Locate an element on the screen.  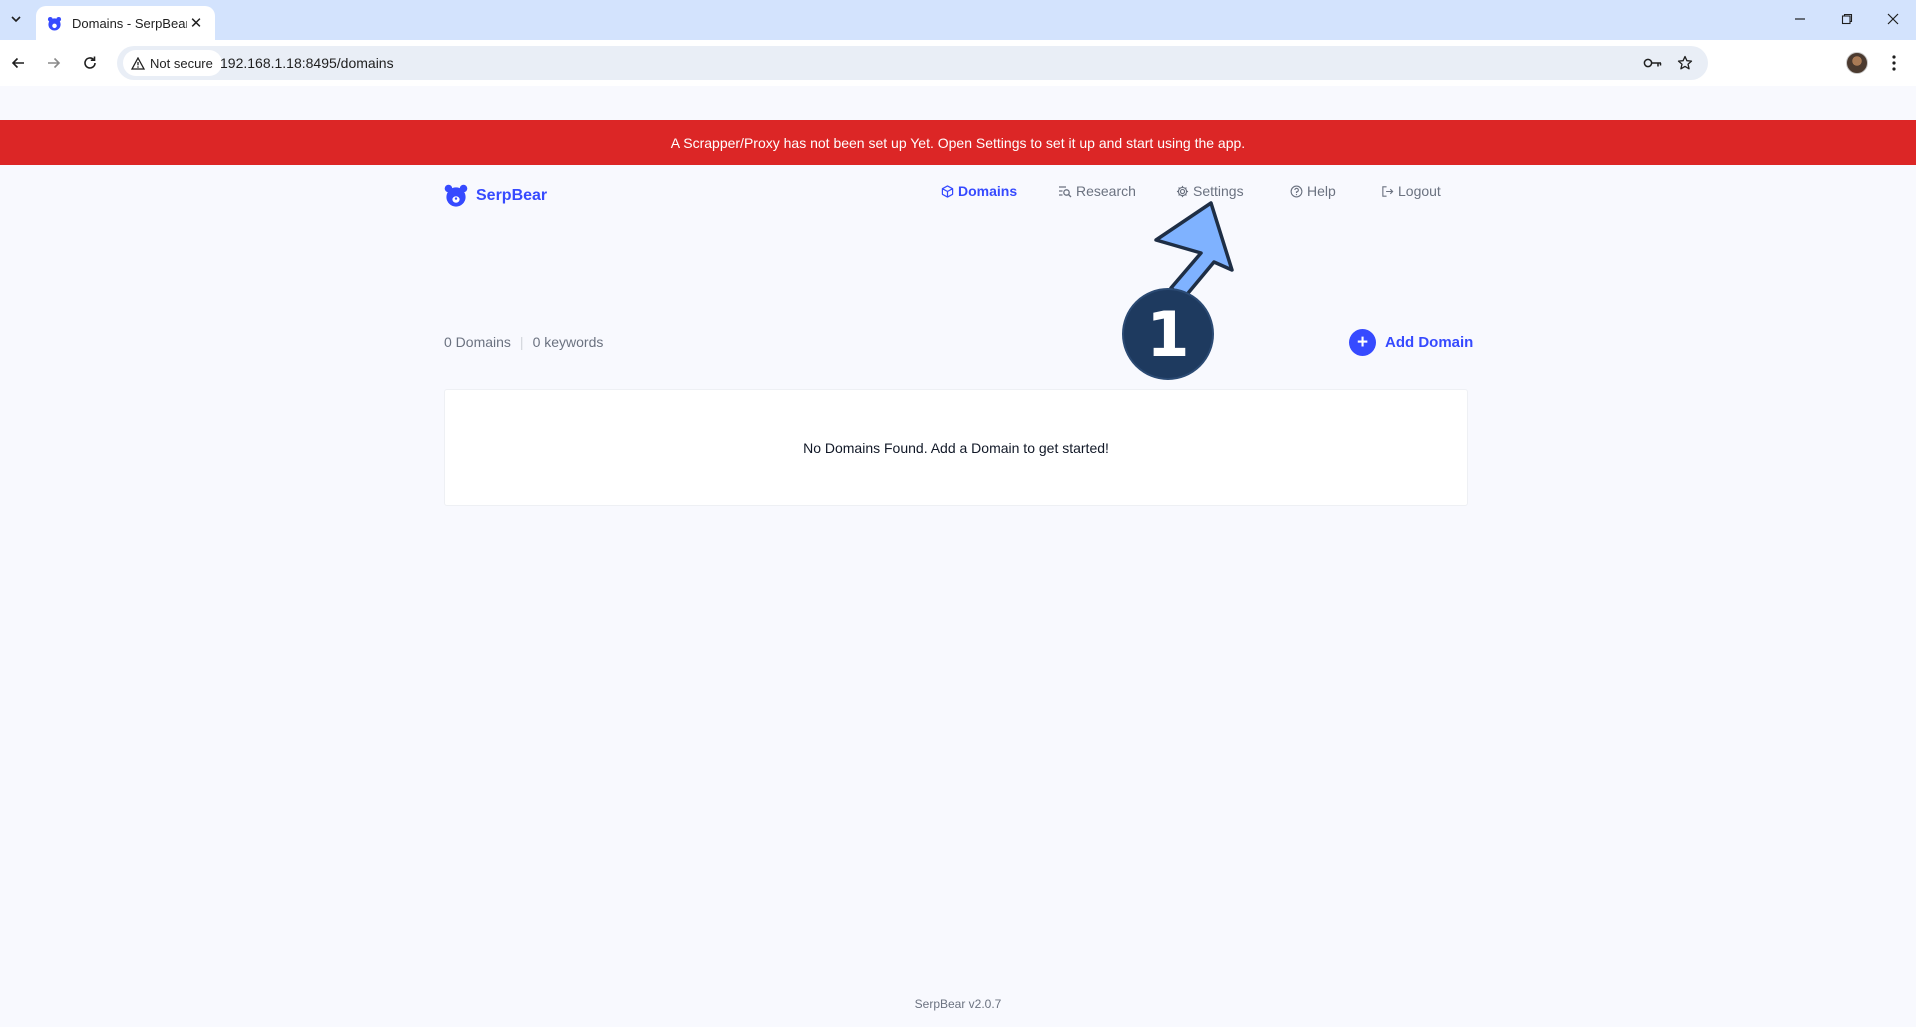
security-chip: Not secure is located at coordinates (172, 63).